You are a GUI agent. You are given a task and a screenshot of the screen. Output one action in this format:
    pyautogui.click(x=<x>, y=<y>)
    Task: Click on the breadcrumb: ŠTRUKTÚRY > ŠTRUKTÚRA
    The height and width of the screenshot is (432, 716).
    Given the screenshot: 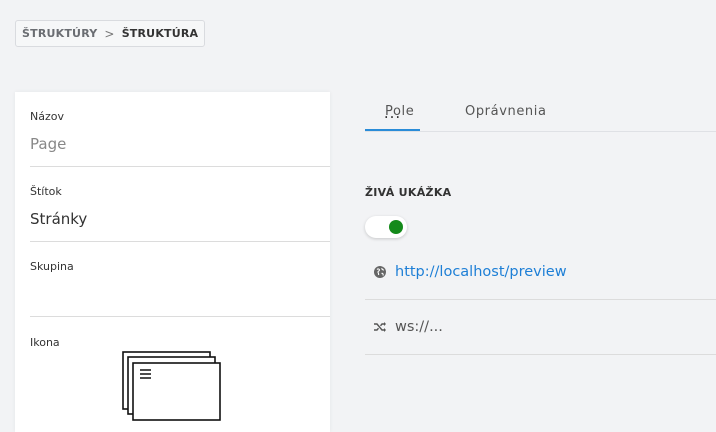 What is the action you would take?
    pyautogui.click(x=110, y=33)
    